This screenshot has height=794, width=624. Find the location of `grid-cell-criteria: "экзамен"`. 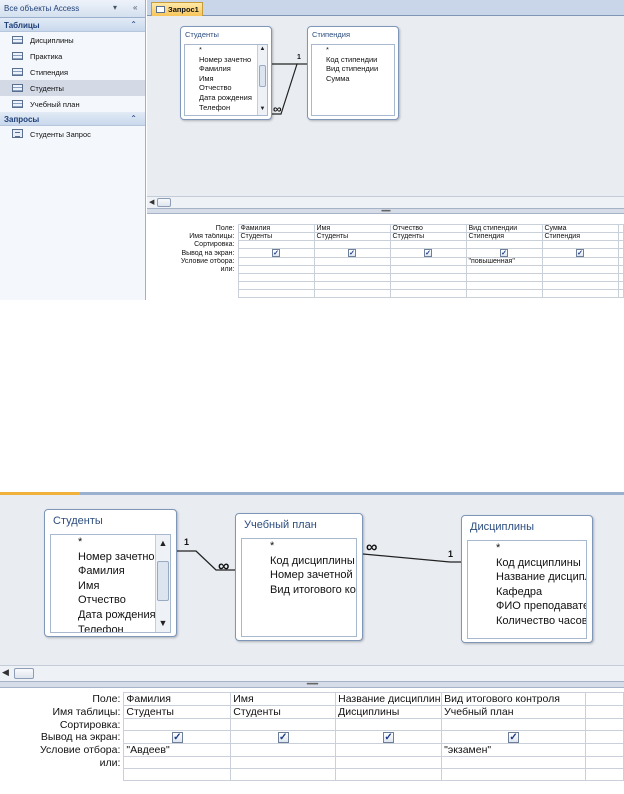

grid-cell-criteria: "экзамен" is located at coordinates (514, 750).